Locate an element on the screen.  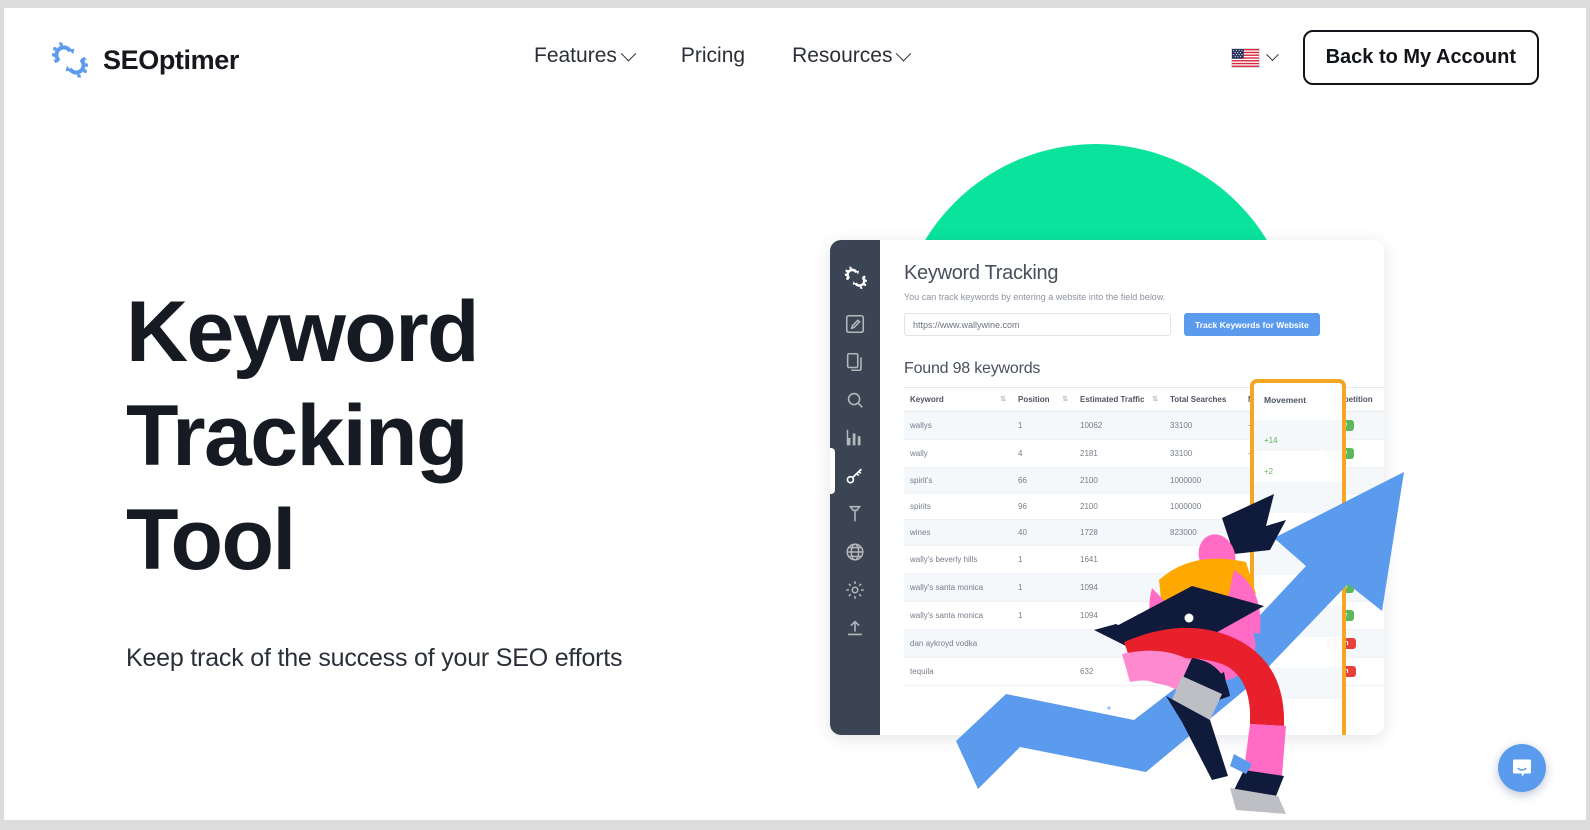
found-keywords-label: Found 98 keywords is located at coordinates (972, 368).